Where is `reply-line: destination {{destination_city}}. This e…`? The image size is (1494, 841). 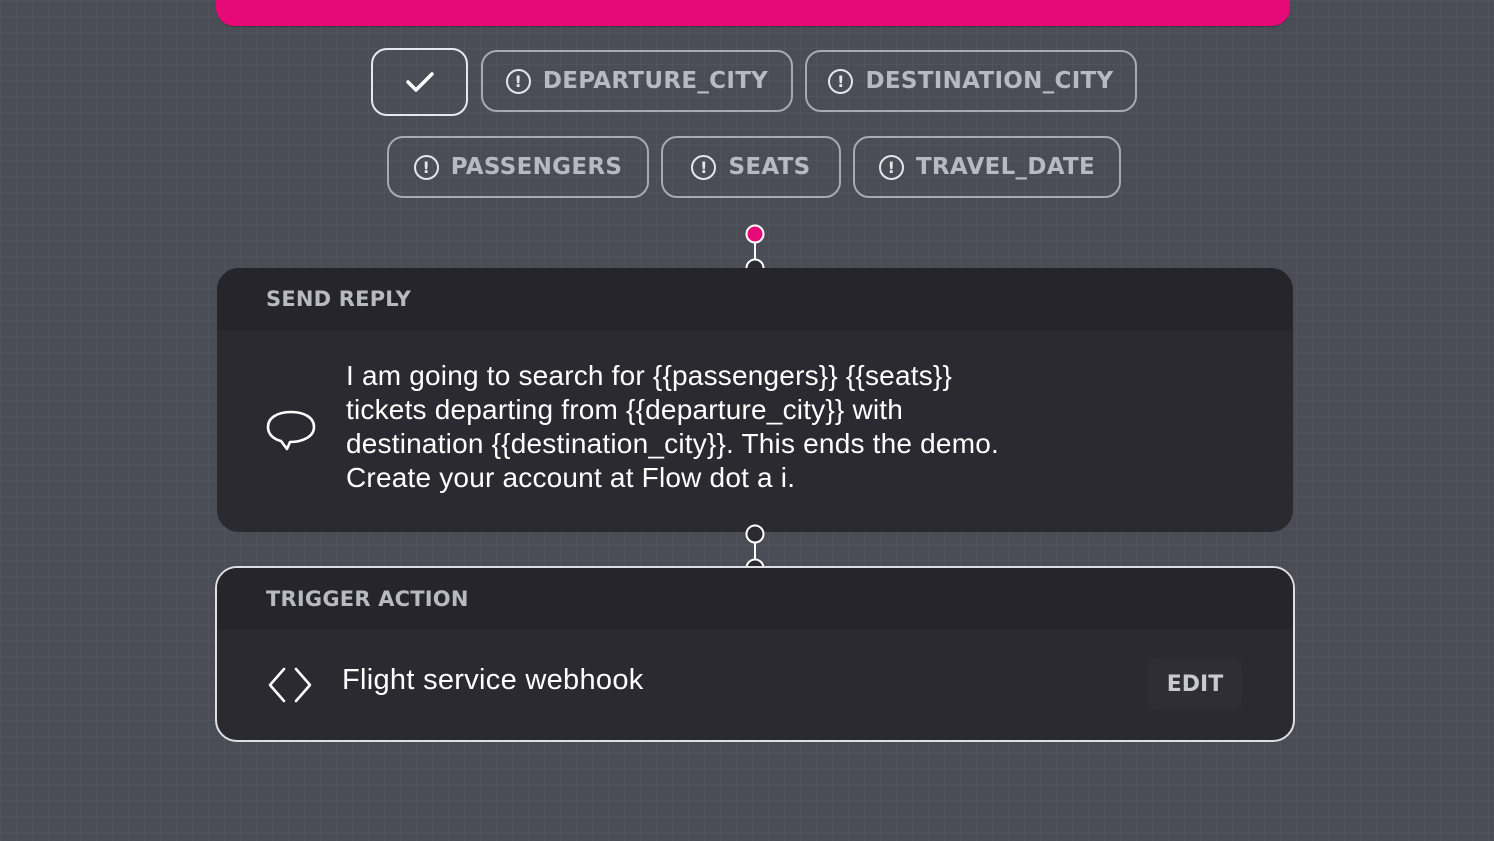 reply-line: destination {{destination_city}}. This e… is located at coordinates (672, 443).